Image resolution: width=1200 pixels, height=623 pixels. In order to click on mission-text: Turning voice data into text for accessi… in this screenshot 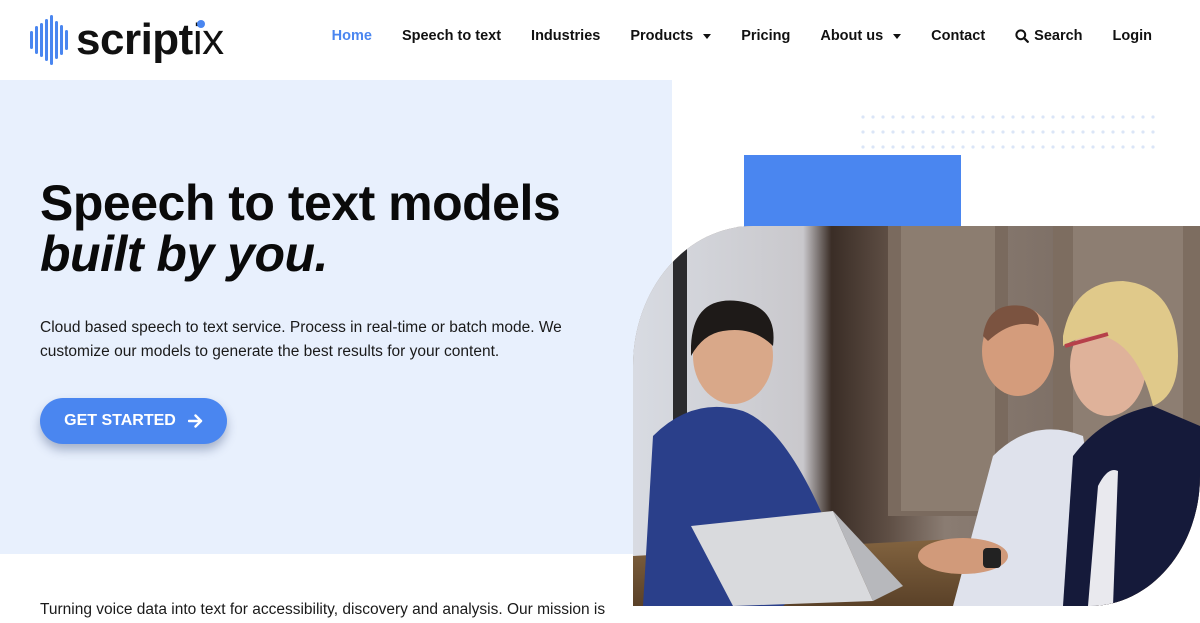, I will do `click(323, 609)`.